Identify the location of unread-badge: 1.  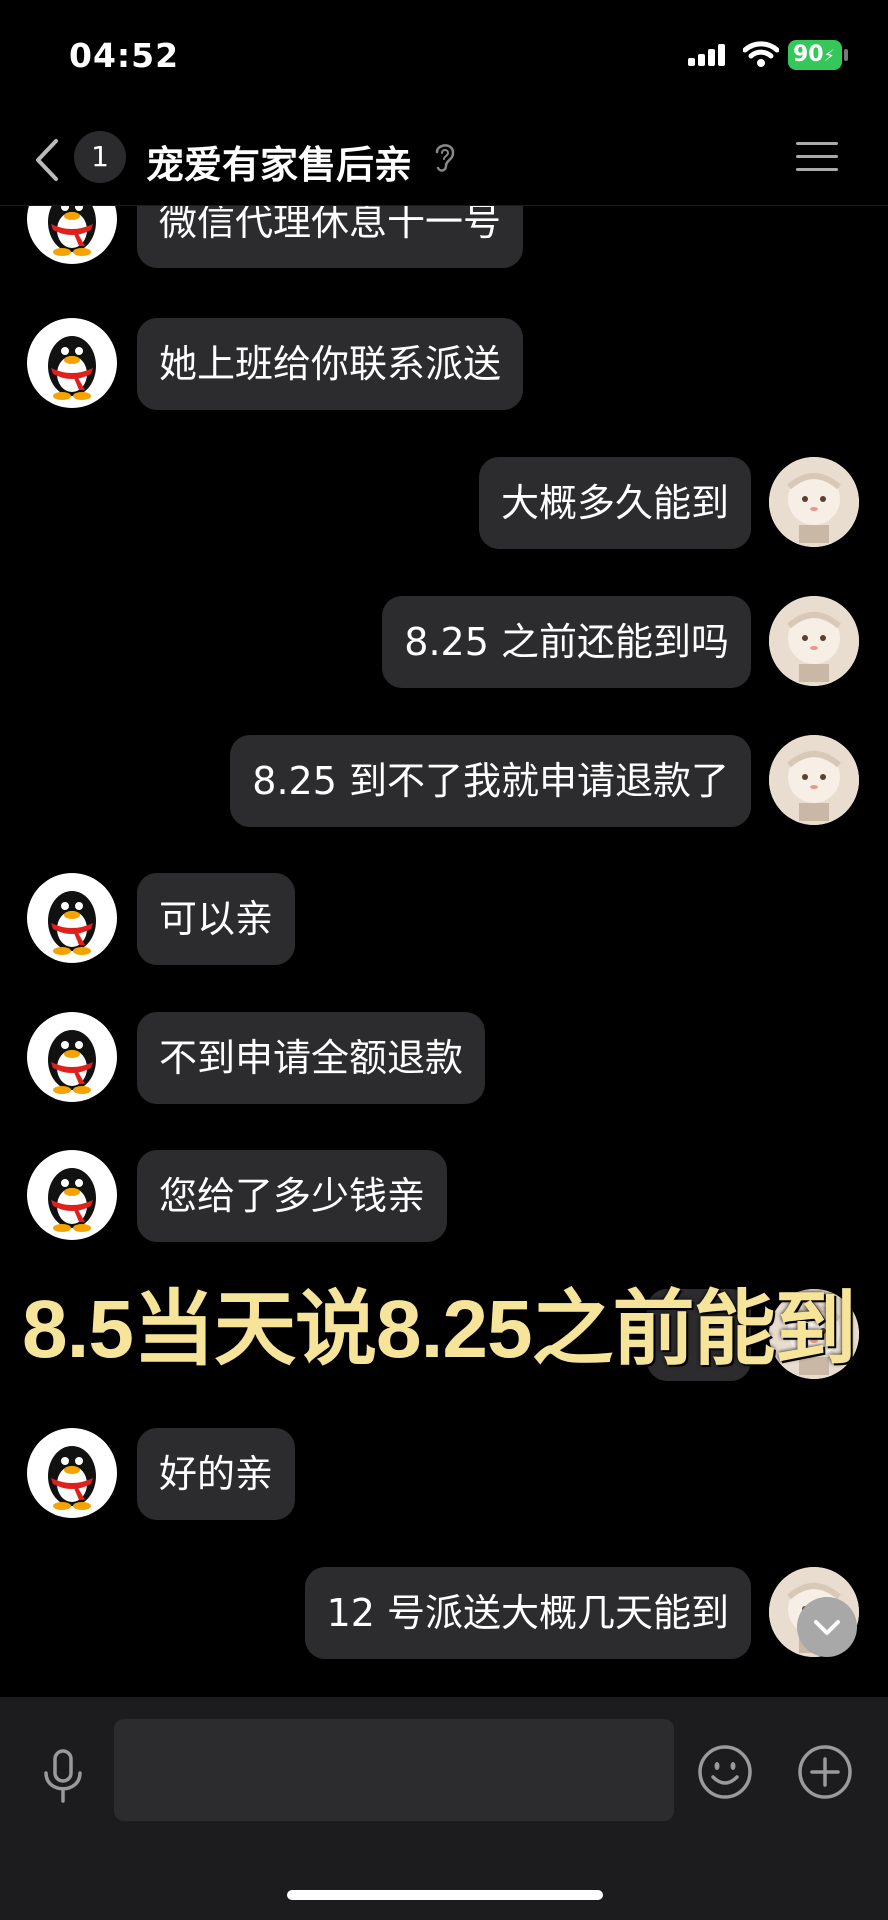
(100, 157).